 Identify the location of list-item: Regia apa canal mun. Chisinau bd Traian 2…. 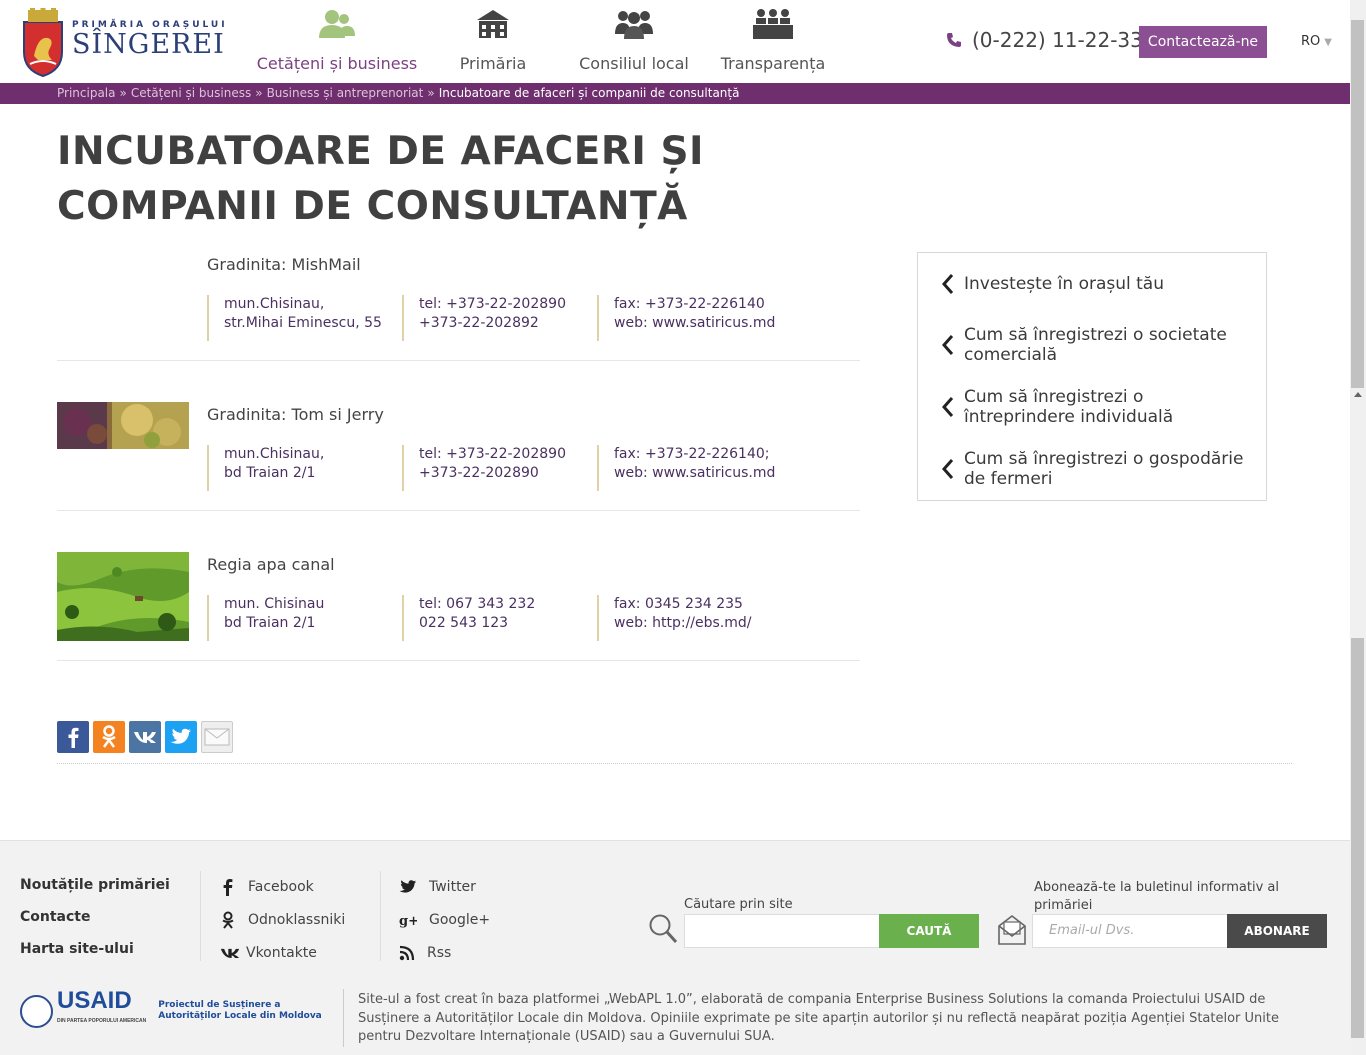
(458, 606).